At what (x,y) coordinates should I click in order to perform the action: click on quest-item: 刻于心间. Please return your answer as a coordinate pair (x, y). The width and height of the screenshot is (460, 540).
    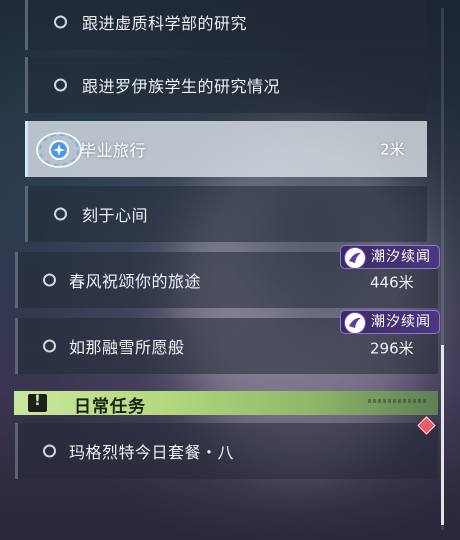
    Looking at the image, I should click on (226, 214).